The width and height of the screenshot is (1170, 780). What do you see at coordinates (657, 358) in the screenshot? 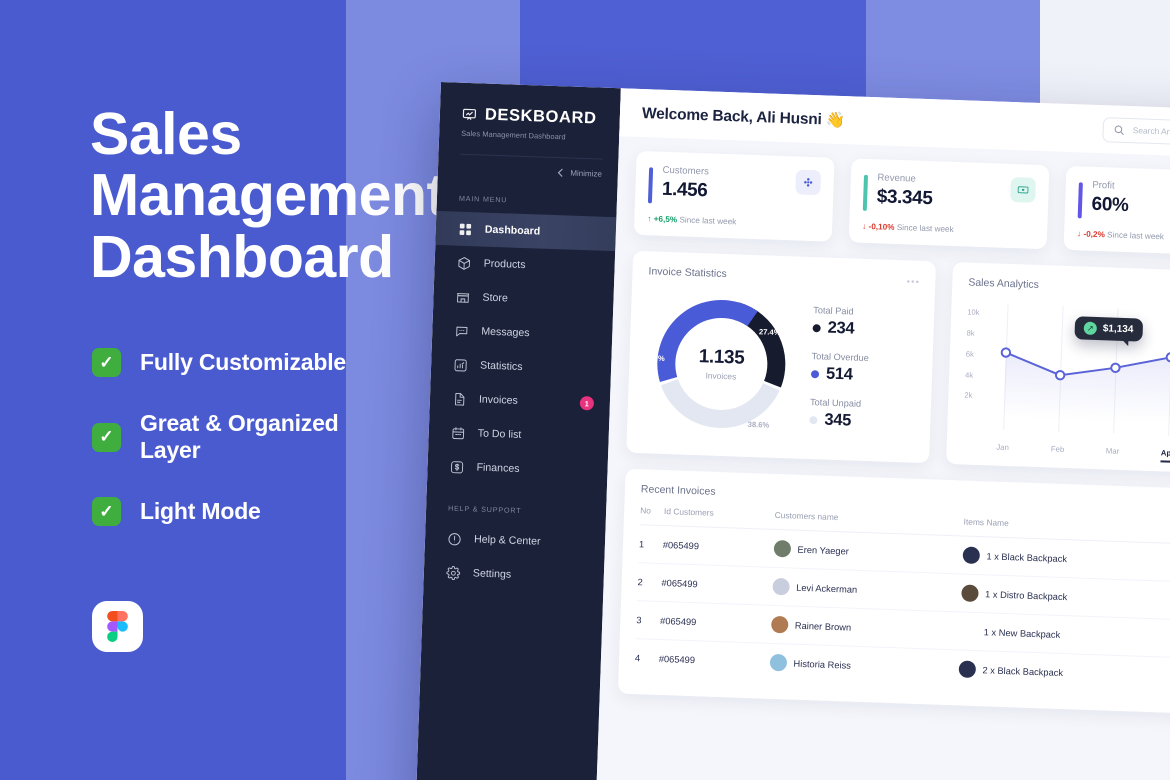
I see `donut-label-overdue: 40%` at bounding box center [657, 358].